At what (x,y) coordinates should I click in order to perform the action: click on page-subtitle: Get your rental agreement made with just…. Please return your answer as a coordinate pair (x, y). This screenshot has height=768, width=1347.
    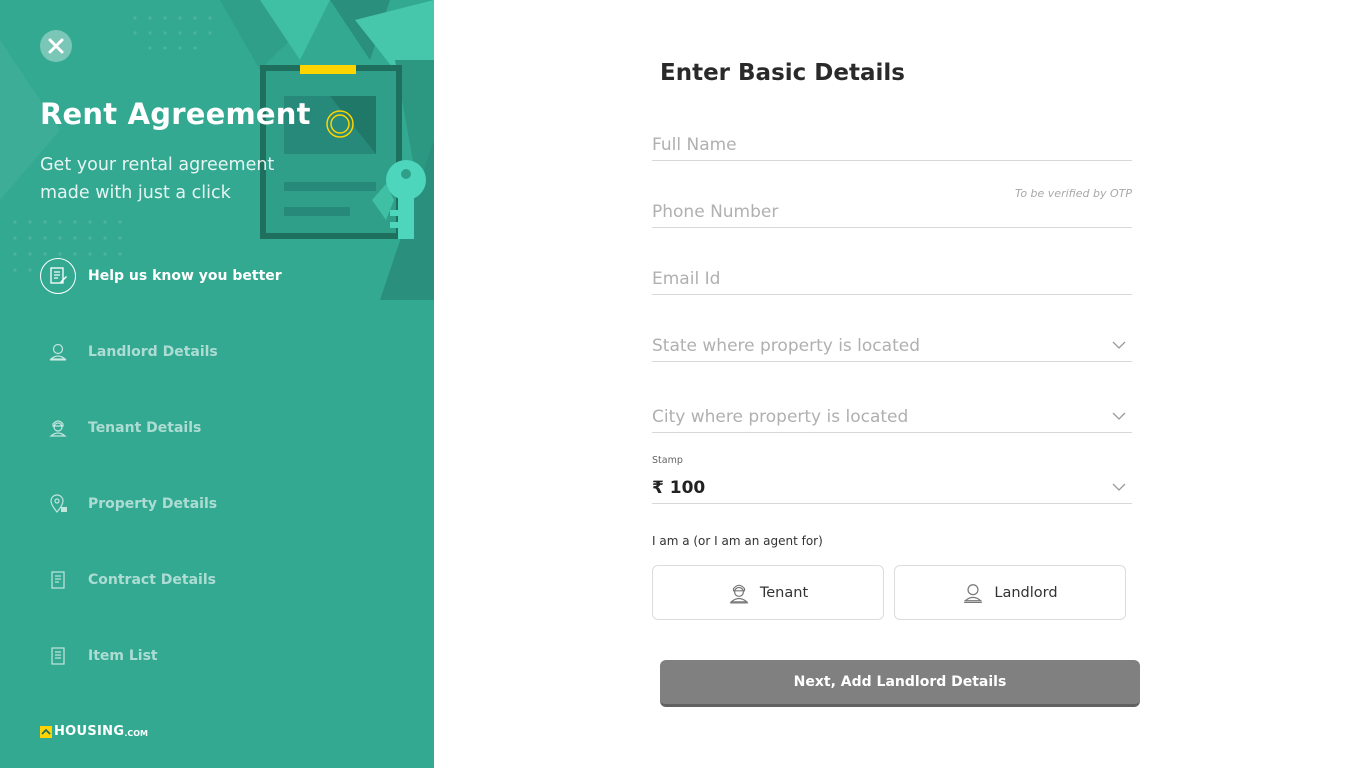
    Looking at the image, I should click on (157, 179).